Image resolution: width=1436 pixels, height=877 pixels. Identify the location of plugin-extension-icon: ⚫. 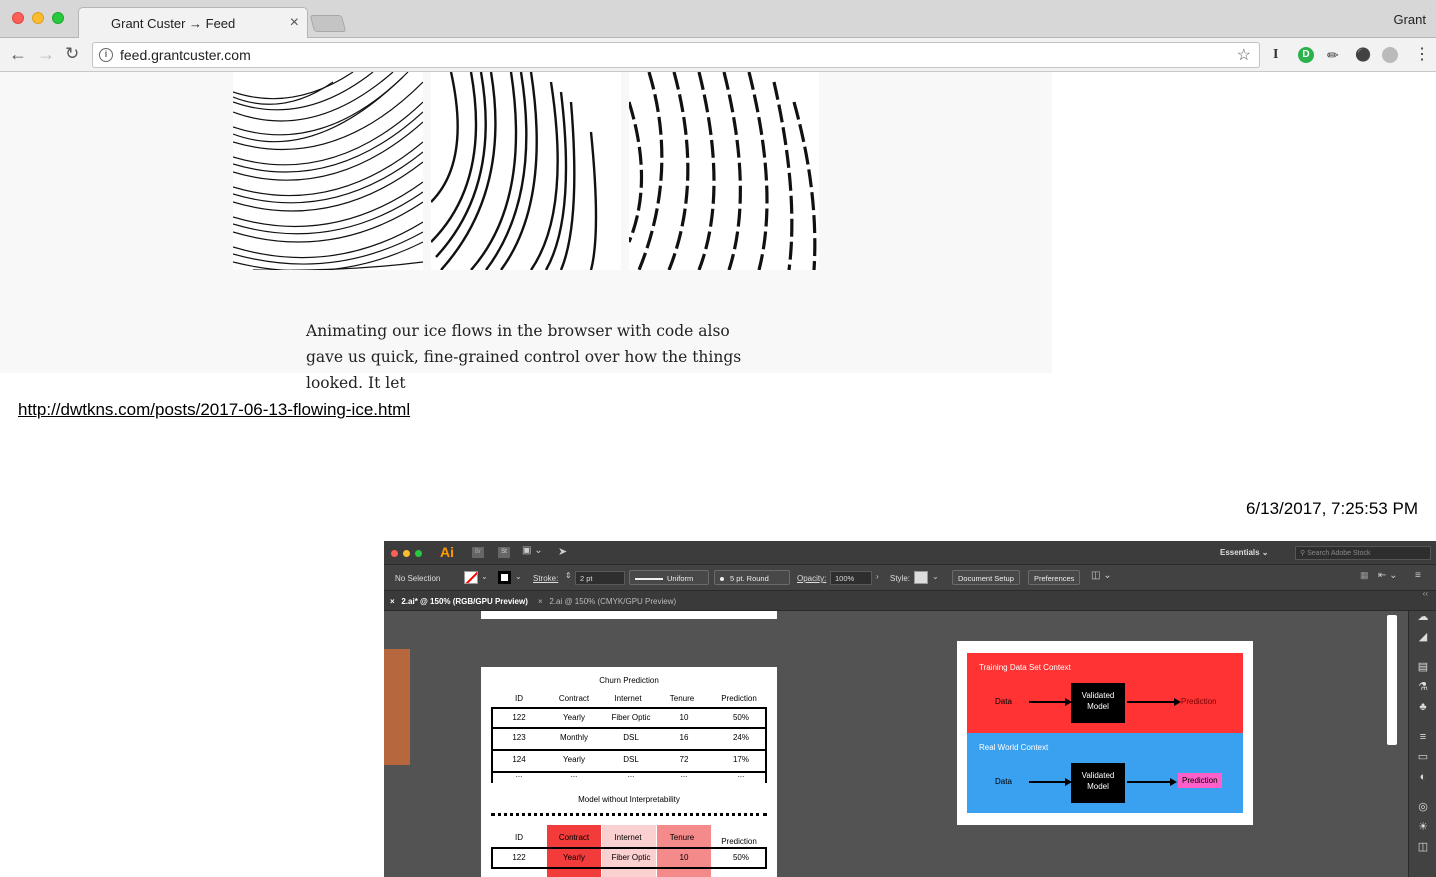
(1363, 55).